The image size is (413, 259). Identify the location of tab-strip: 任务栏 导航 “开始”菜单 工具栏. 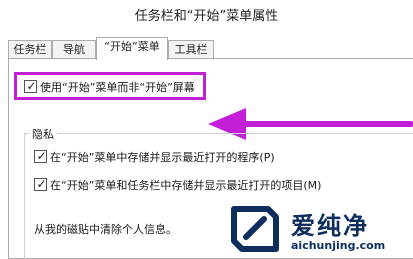
(206, 48).